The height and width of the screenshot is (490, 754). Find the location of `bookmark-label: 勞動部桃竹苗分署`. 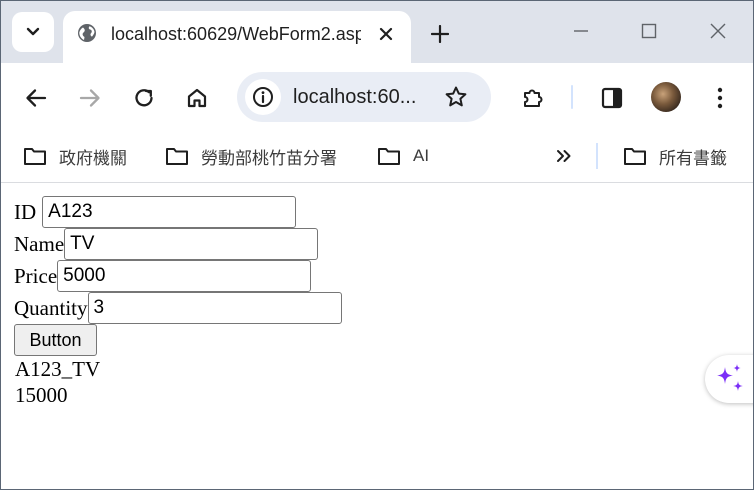

bookmark-label: 勞動部桃竹苗分署 is located at coordinates (269, 158).